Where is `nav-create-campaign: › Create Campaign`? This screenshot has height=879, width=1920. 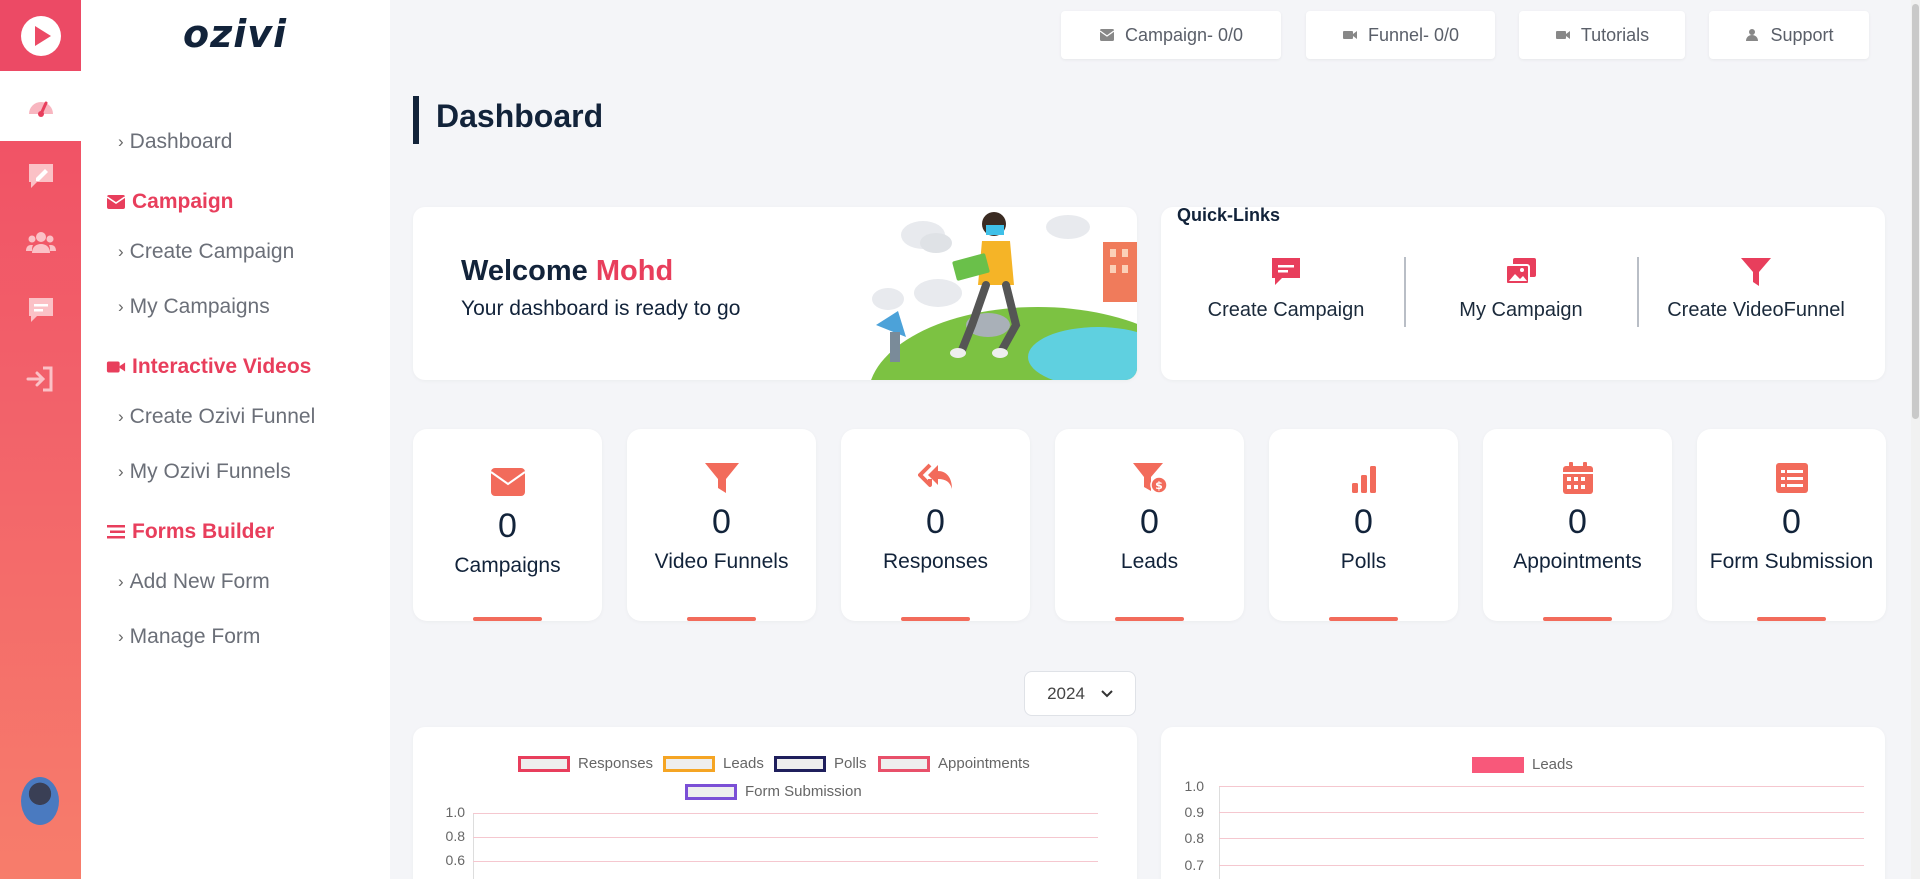
nav-create-campaign: › Create Campaign is located at coordinates (206, 252).